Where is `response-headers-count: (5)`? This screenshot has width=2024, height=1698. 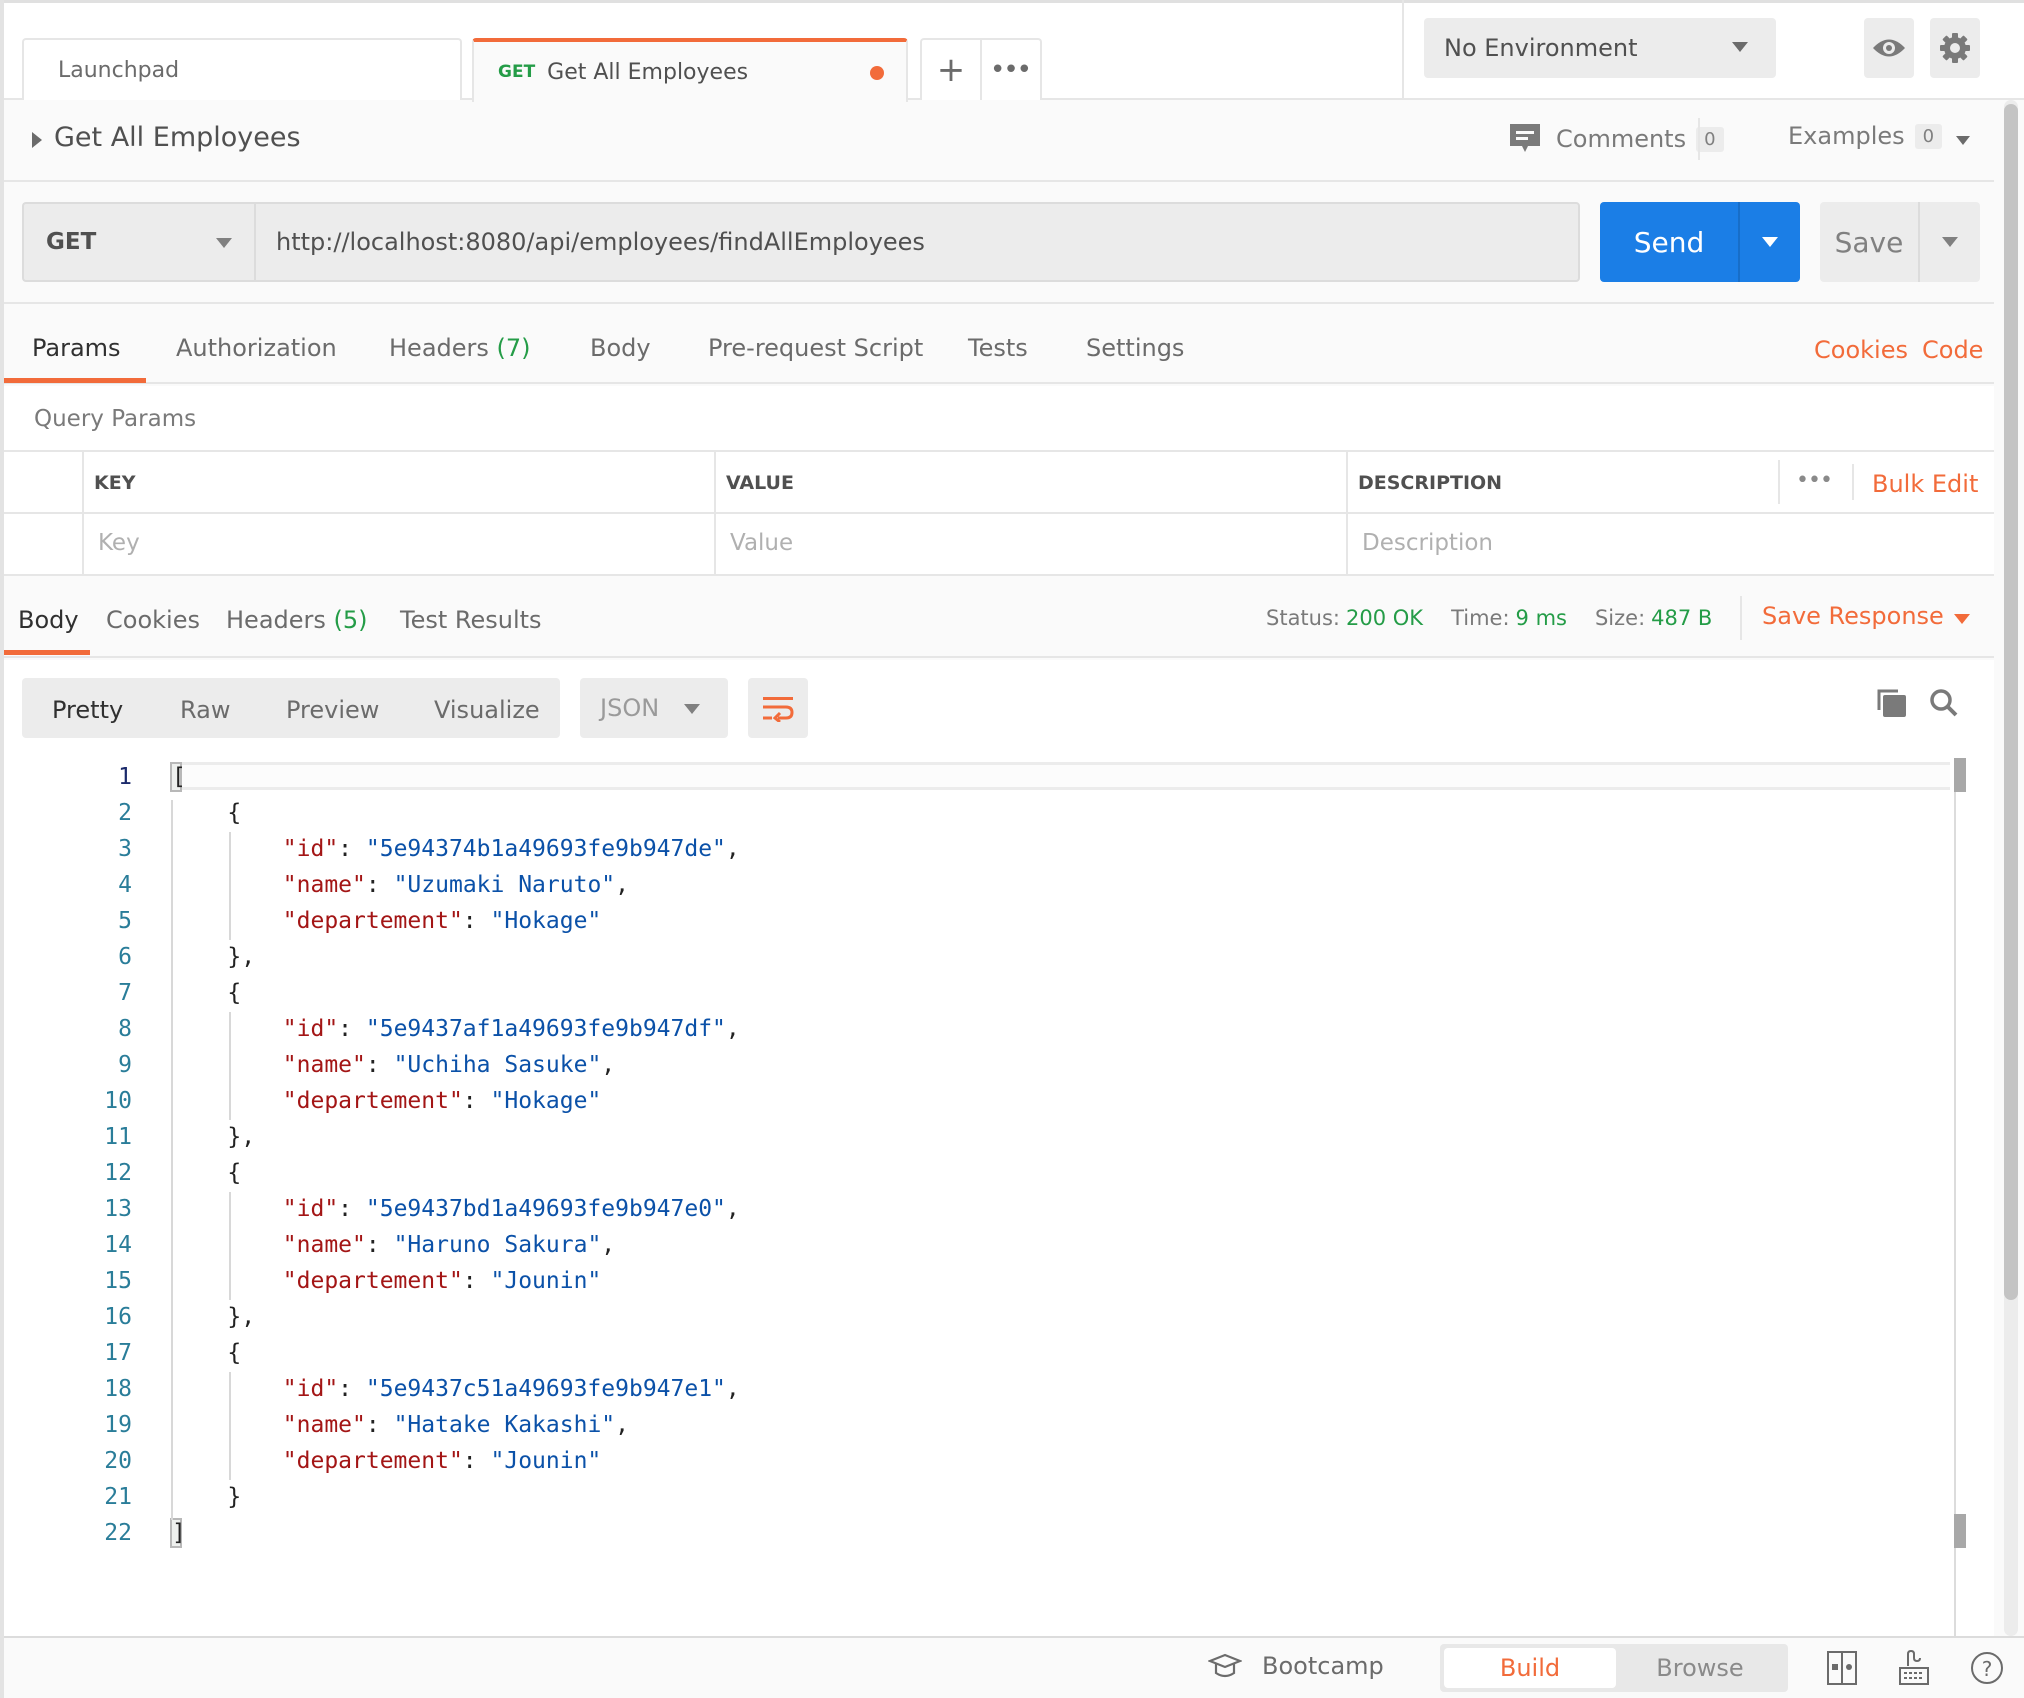 response-headers-count: (5) is located at coordinates (350, 620).